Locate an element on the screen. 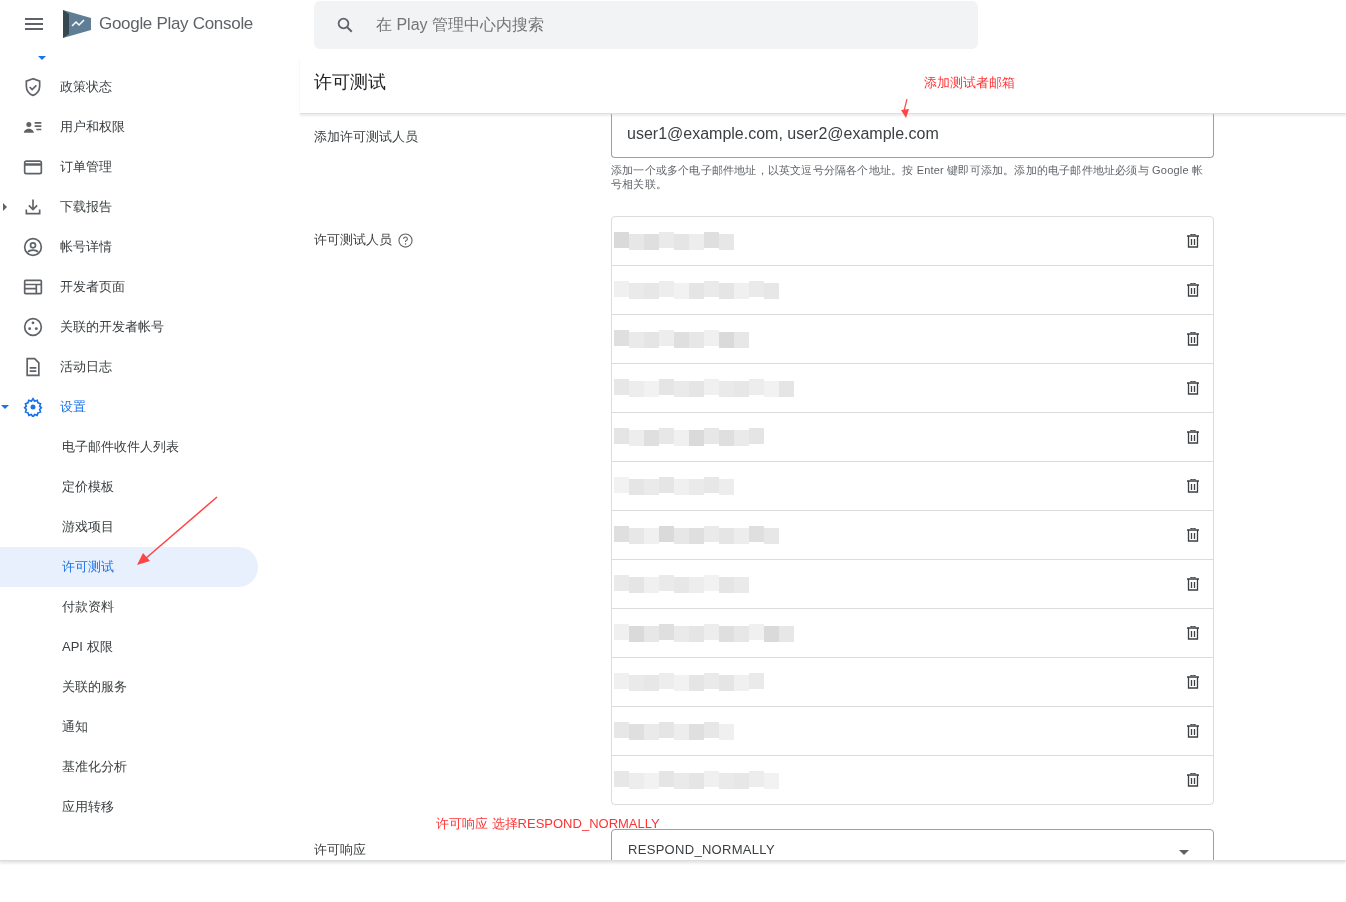  annotation-arrow is located at coordinates (905, 109).